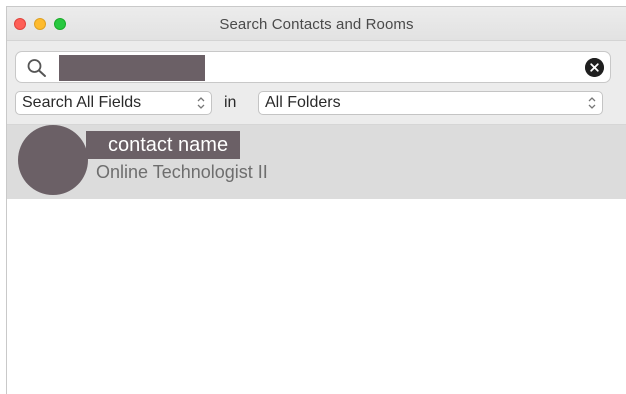 The image size is (626, 394). I want to click on contact-job-title: Online Technologist II, so click(182, 172).